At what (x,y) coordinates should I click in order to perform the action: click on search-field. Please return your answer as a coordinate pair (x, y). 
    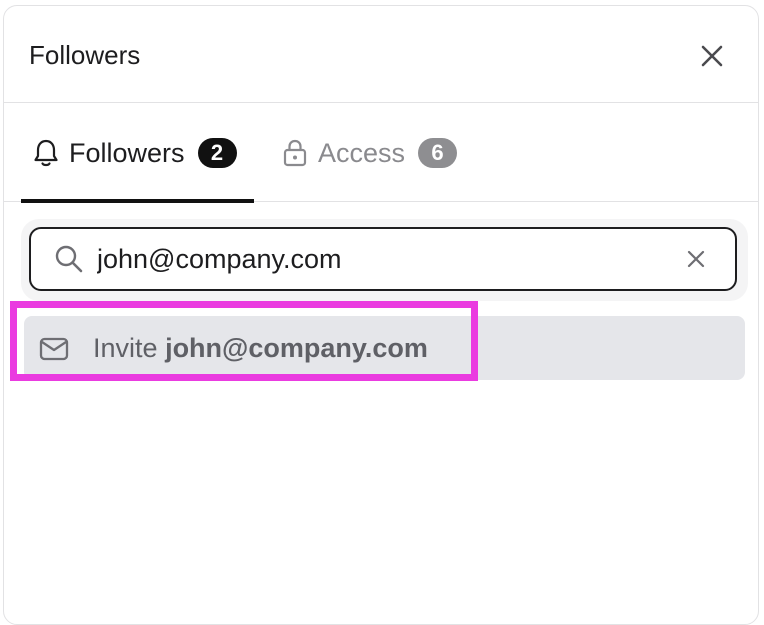
    Looking at the image, I should click on (383, 259).